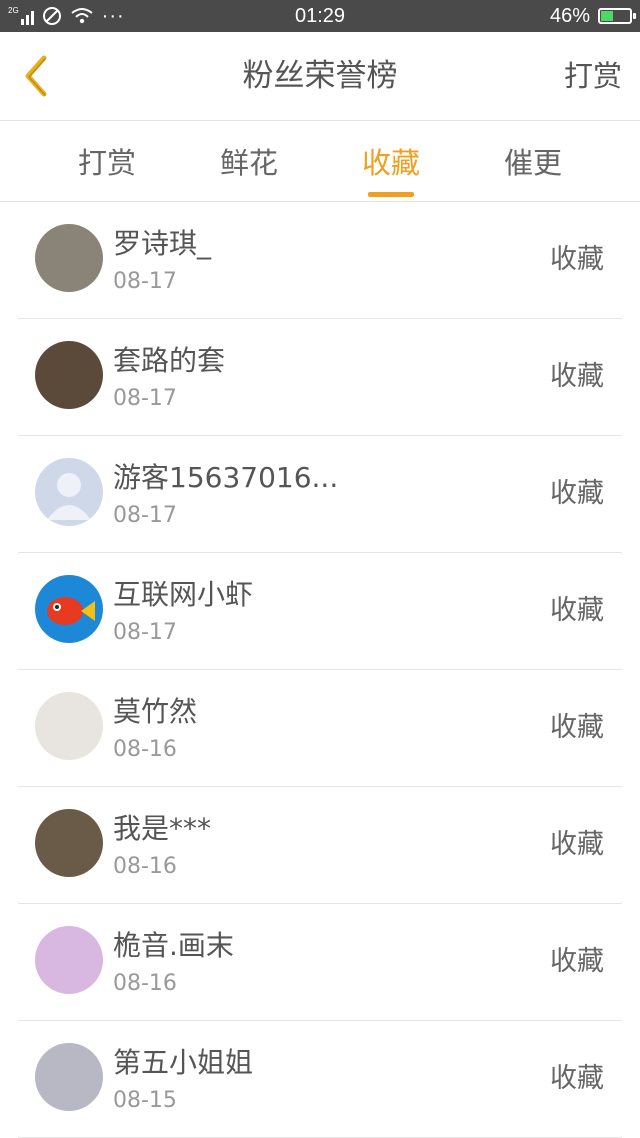 The height and width of the screenshot is (1138, 640). Describe the element at coordinates (69, 496) in the screenshot. I see `default-user-icon` at that location.